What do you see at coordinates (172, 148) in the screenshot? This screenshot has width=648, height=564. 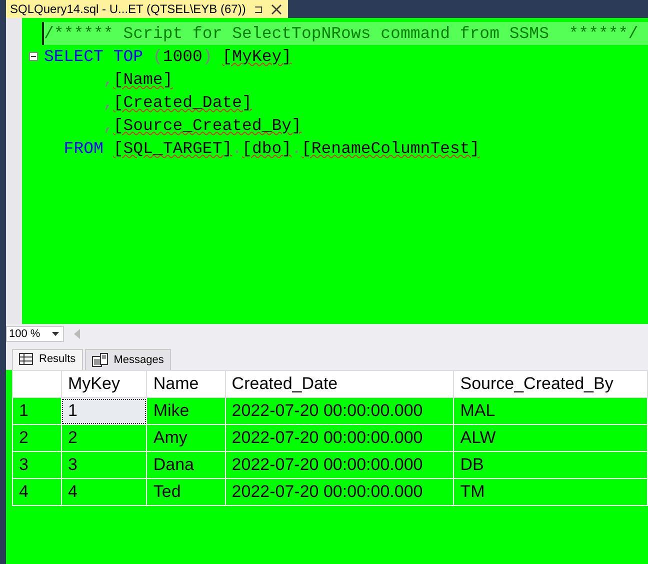 I see `column-identifier: [SQL_TARGET]` at bounding box center [172, 148].